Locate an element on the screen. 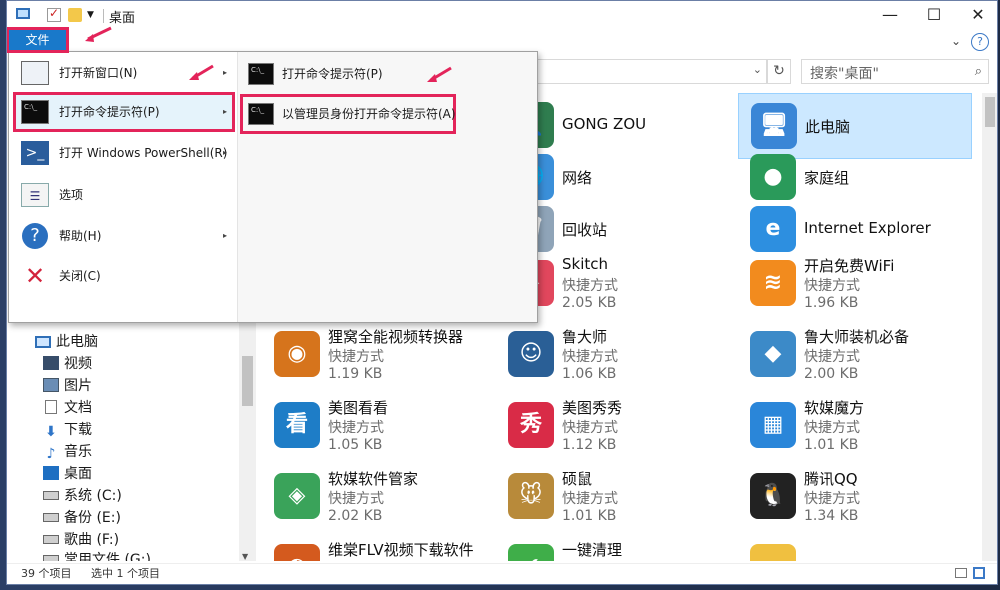 This screenshot has height=590, width=1000. file-name: 腾讯QQ is located at coordinates (831, 479).